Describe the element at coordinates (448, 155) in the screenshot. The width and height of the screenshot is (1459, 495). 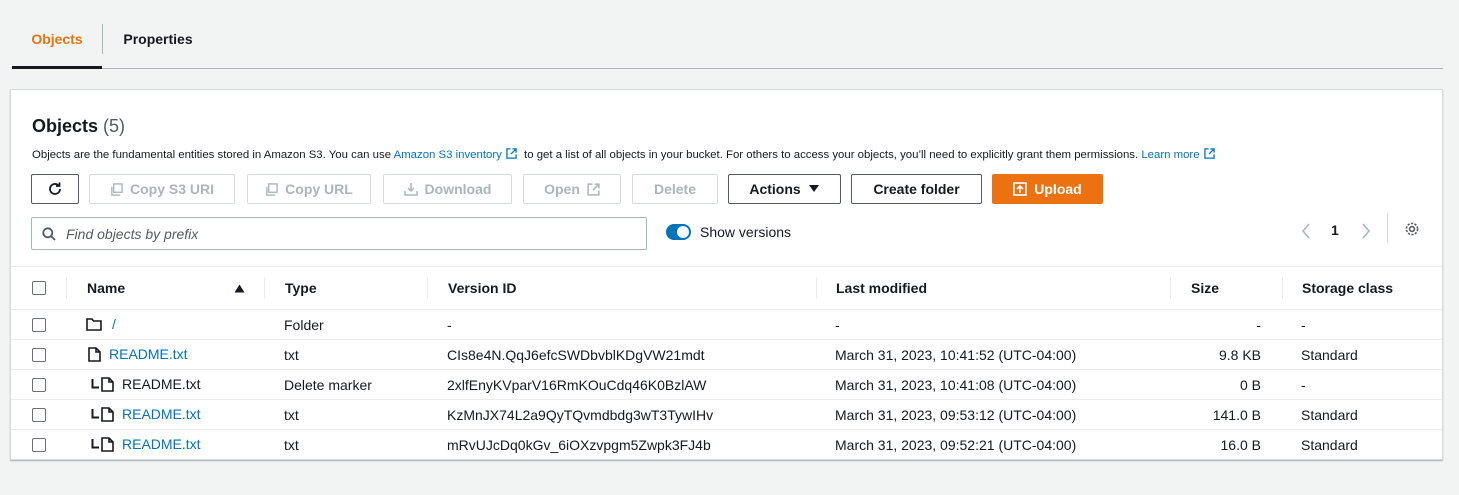
I see `s3-inventory-link: Amazon S3 inventory` at that location.